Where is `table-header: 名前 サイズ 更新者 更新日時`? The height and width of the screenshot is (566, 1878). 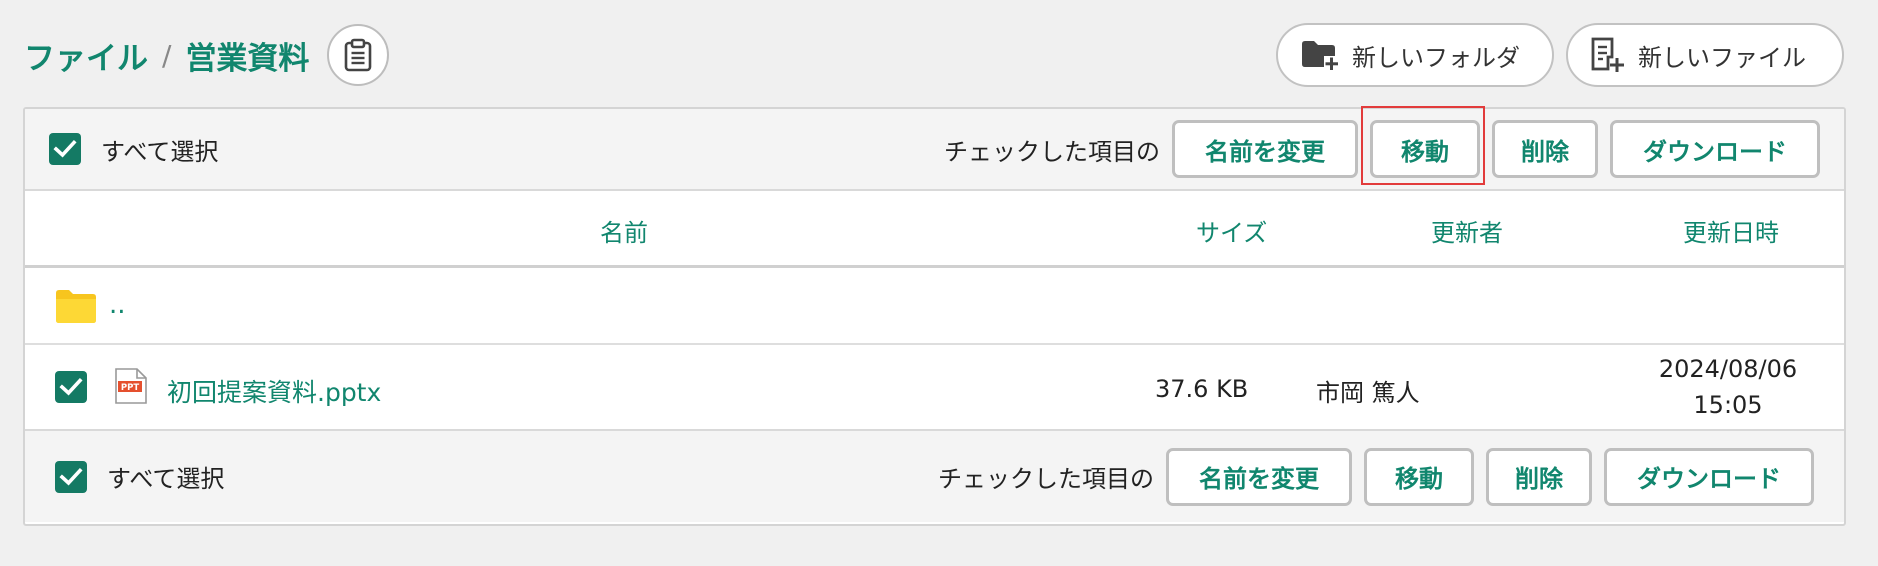
table-header: 名前 サイズ 更新者 更新日時 is located at coordinates (934, 229).